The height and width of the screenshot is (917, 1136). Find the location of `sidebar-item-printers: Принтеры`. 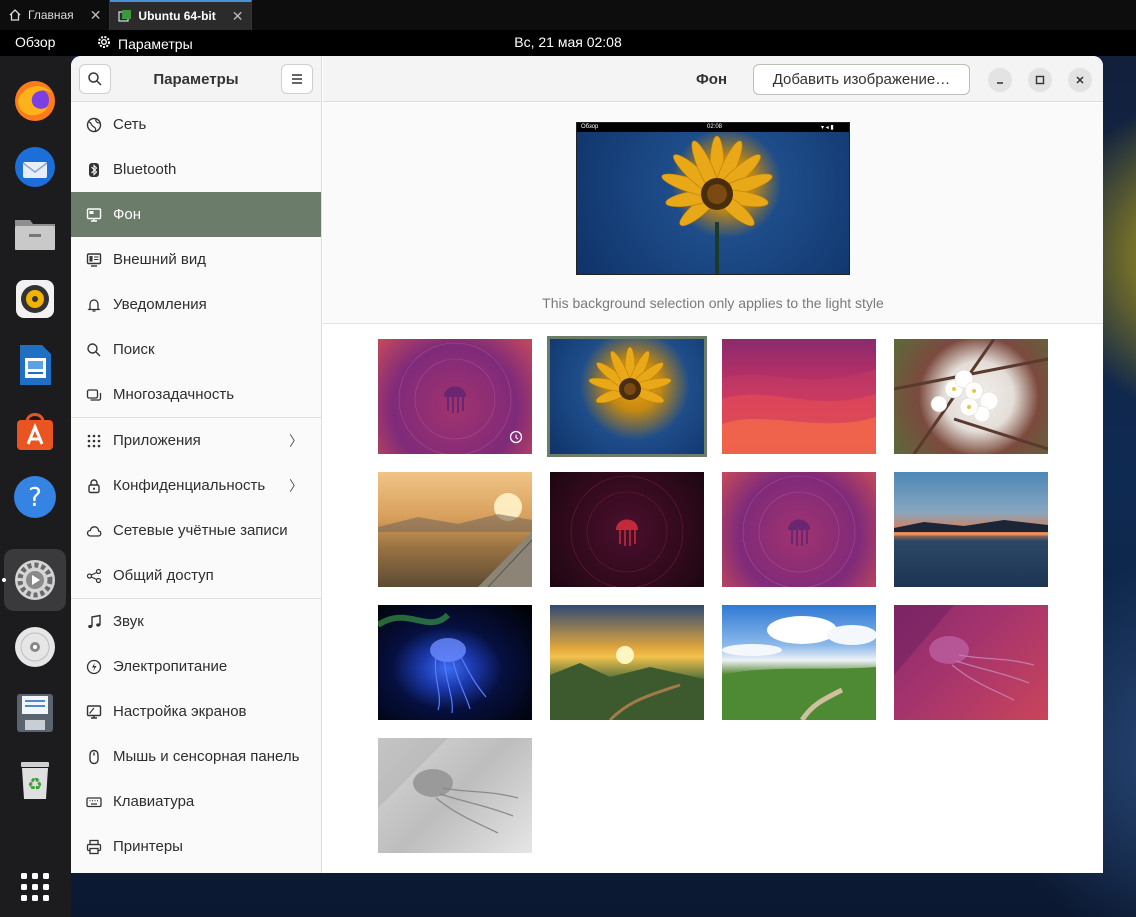

sidebar-item-printers: Принтеры is located at coordinates (196, 846).